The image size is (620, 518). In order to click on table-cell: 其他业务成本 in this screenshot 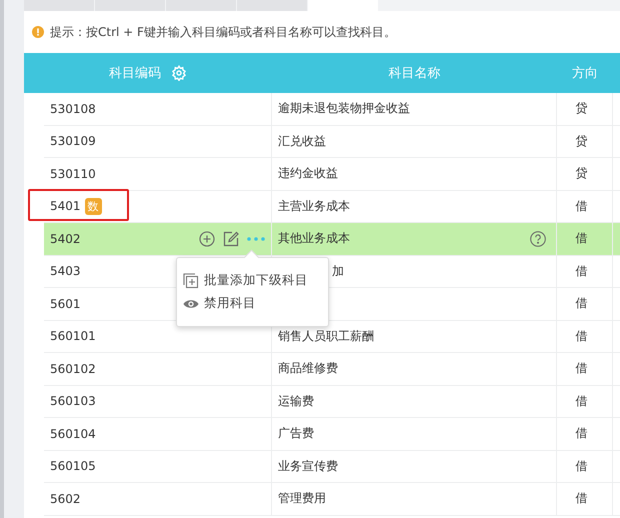, I will do `click(314, 239)`.